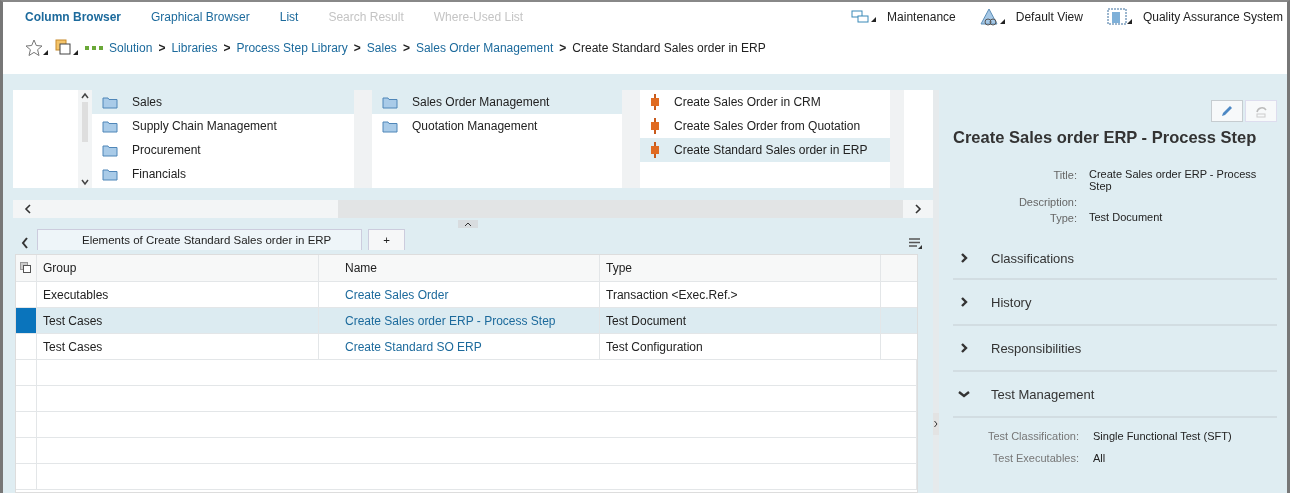  I want to click on header-action: Quality Assurance System, so click(1194, 17).